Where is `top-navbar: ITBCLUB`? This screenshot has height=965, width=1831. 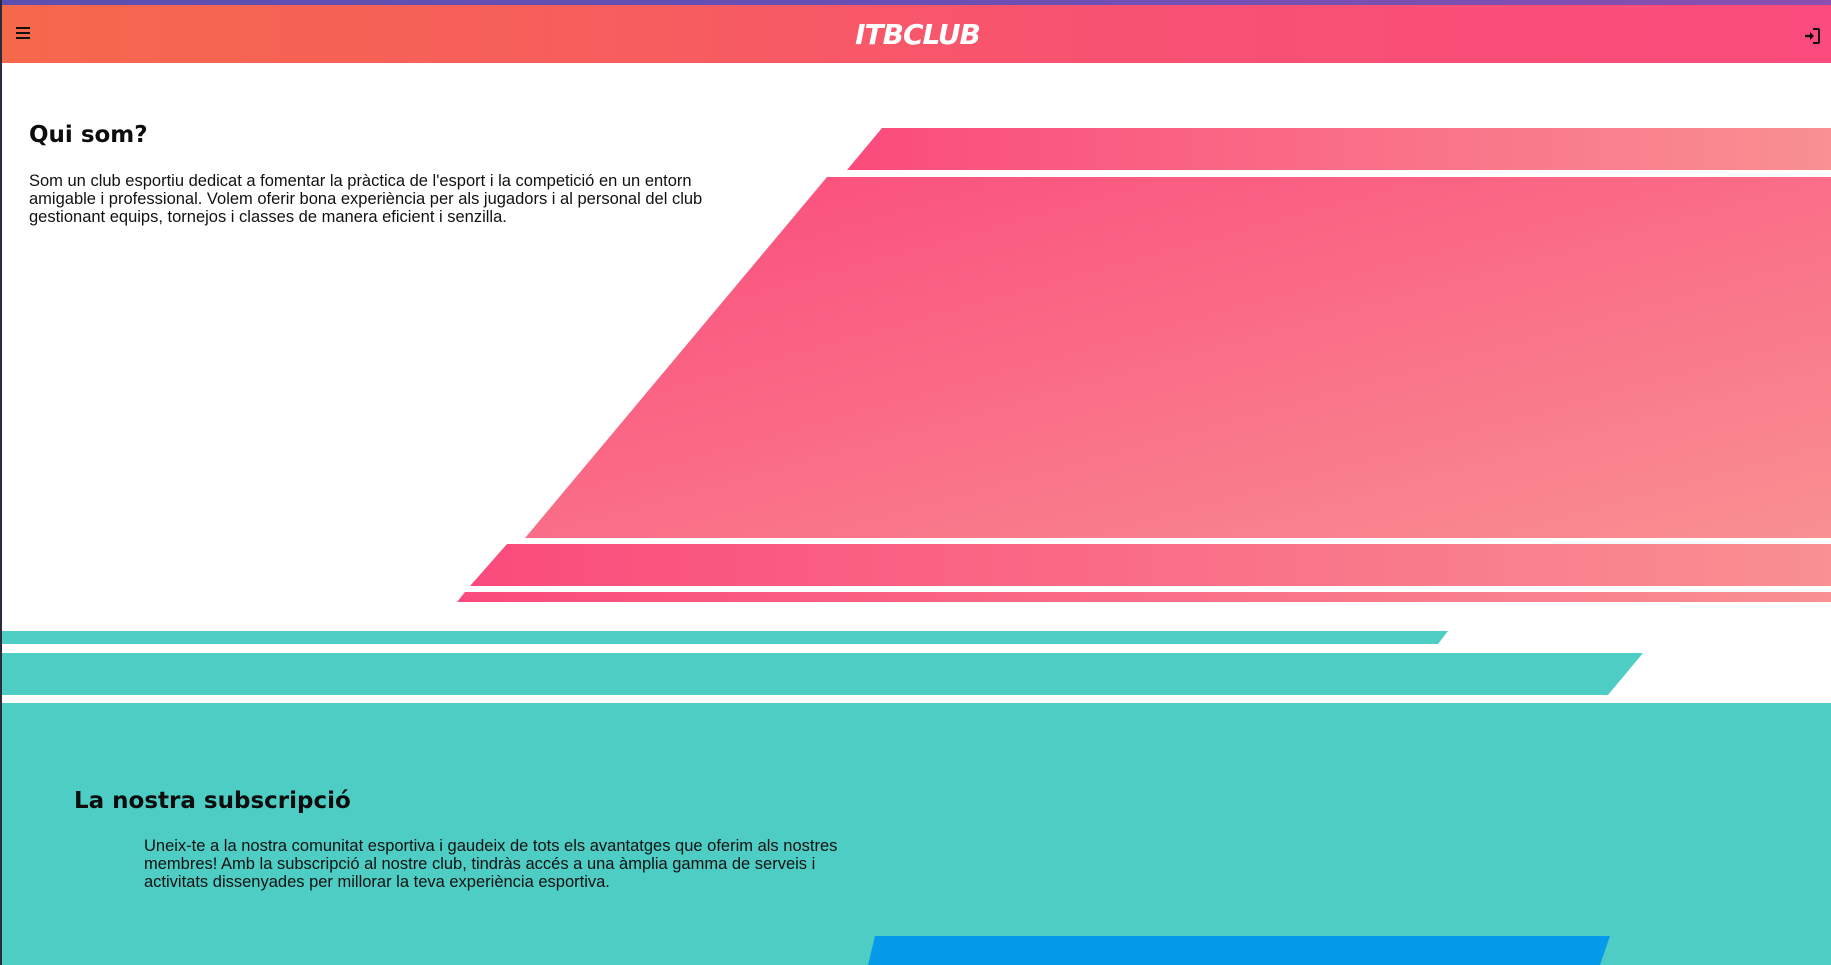
top-navbar: ITBCLUB is located at coordinates (916, 34).